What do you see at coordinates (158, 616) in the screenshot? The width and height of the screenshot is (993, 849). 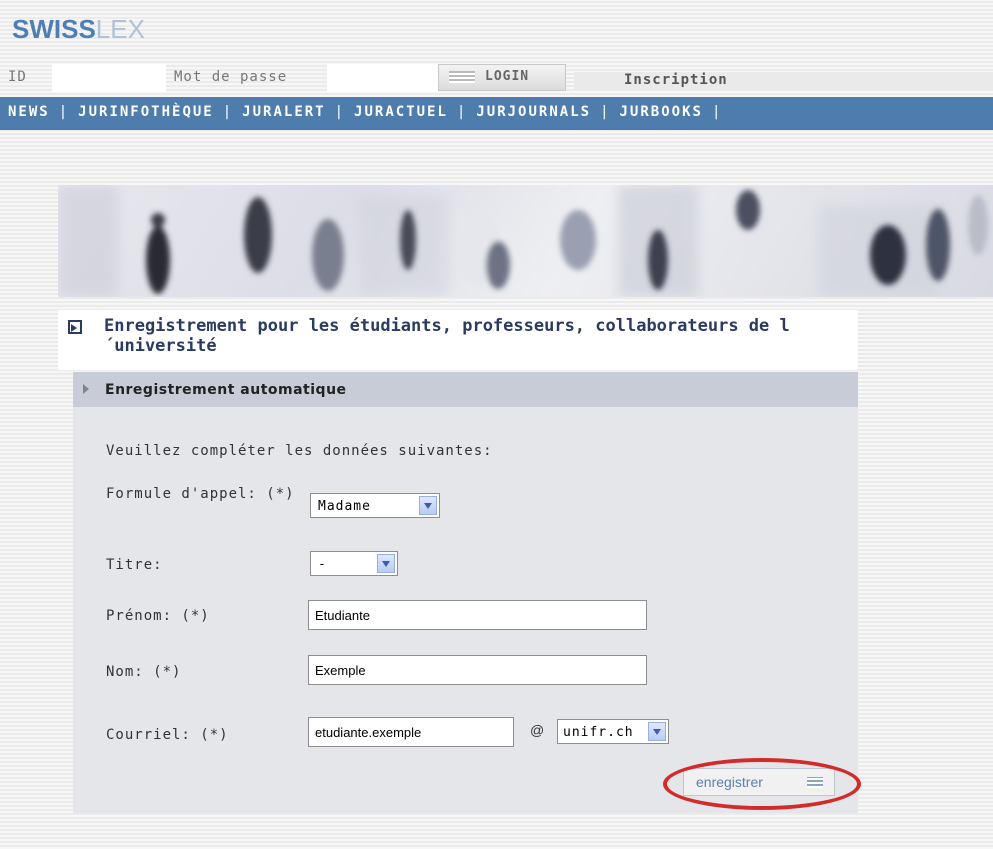 I see `firstname-label: Prénom: (*)` at bounding box center [158, 616].